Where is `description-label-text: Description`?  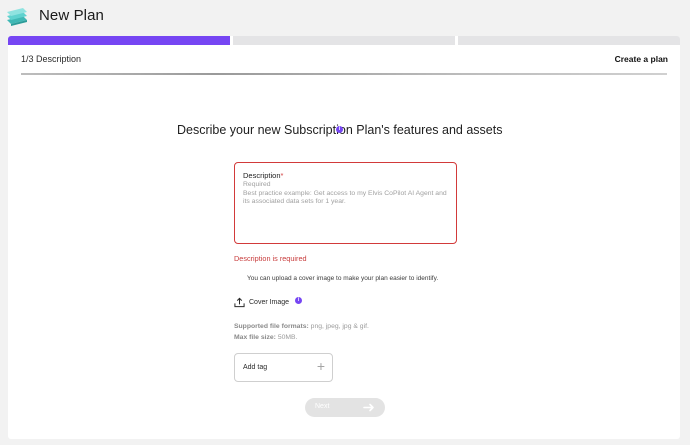
description-label-text: Description is located at coordinates (262, 175).